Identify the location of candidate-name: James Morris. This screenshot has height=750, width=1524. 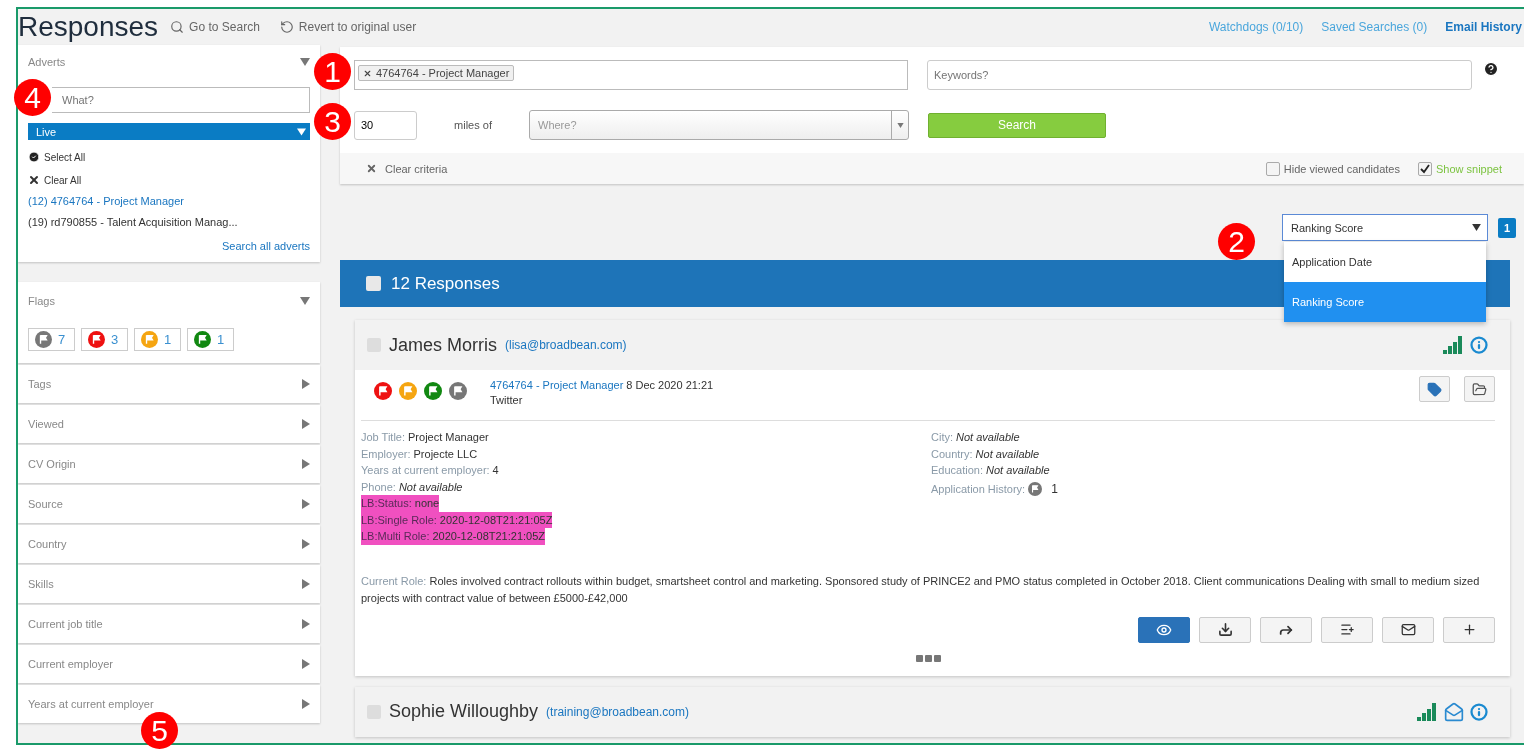
(443, 345).